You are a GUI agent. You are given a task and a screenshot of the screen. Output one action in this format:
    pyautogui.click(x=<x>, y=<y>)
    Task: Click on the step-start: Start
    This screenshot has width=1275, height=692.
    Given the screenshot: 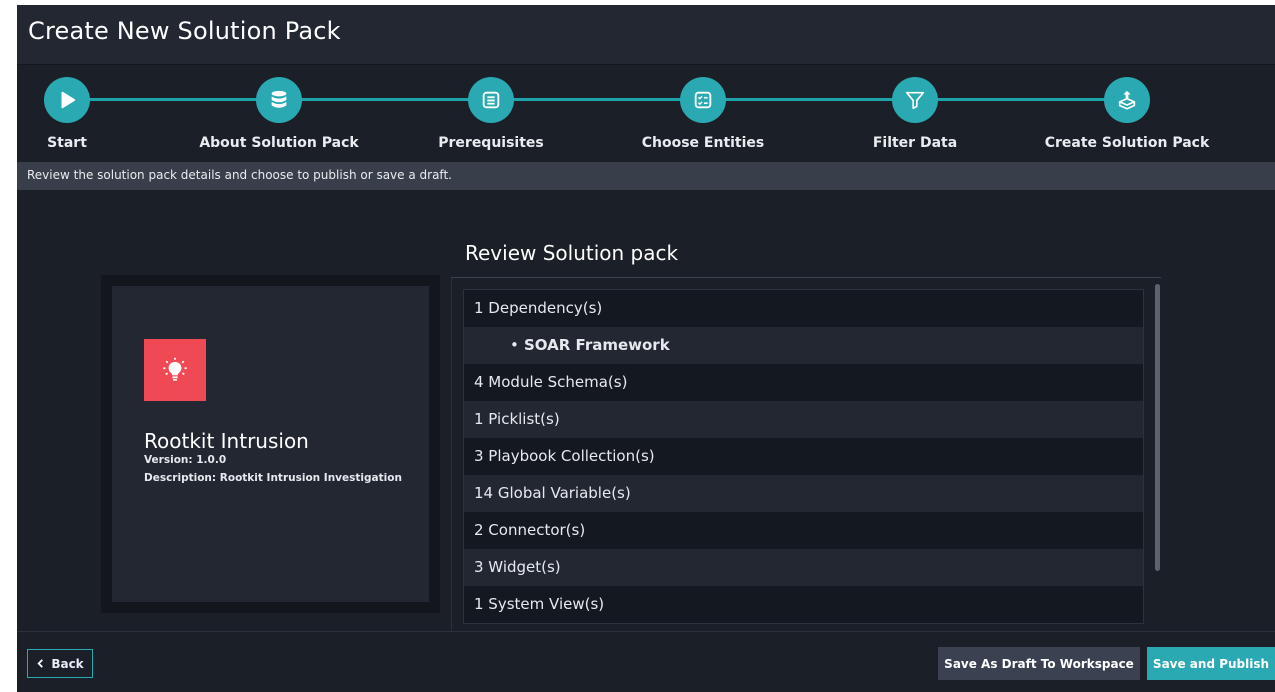 What is the action you would take?
    pyautogui.click(x=87, y=114)
    